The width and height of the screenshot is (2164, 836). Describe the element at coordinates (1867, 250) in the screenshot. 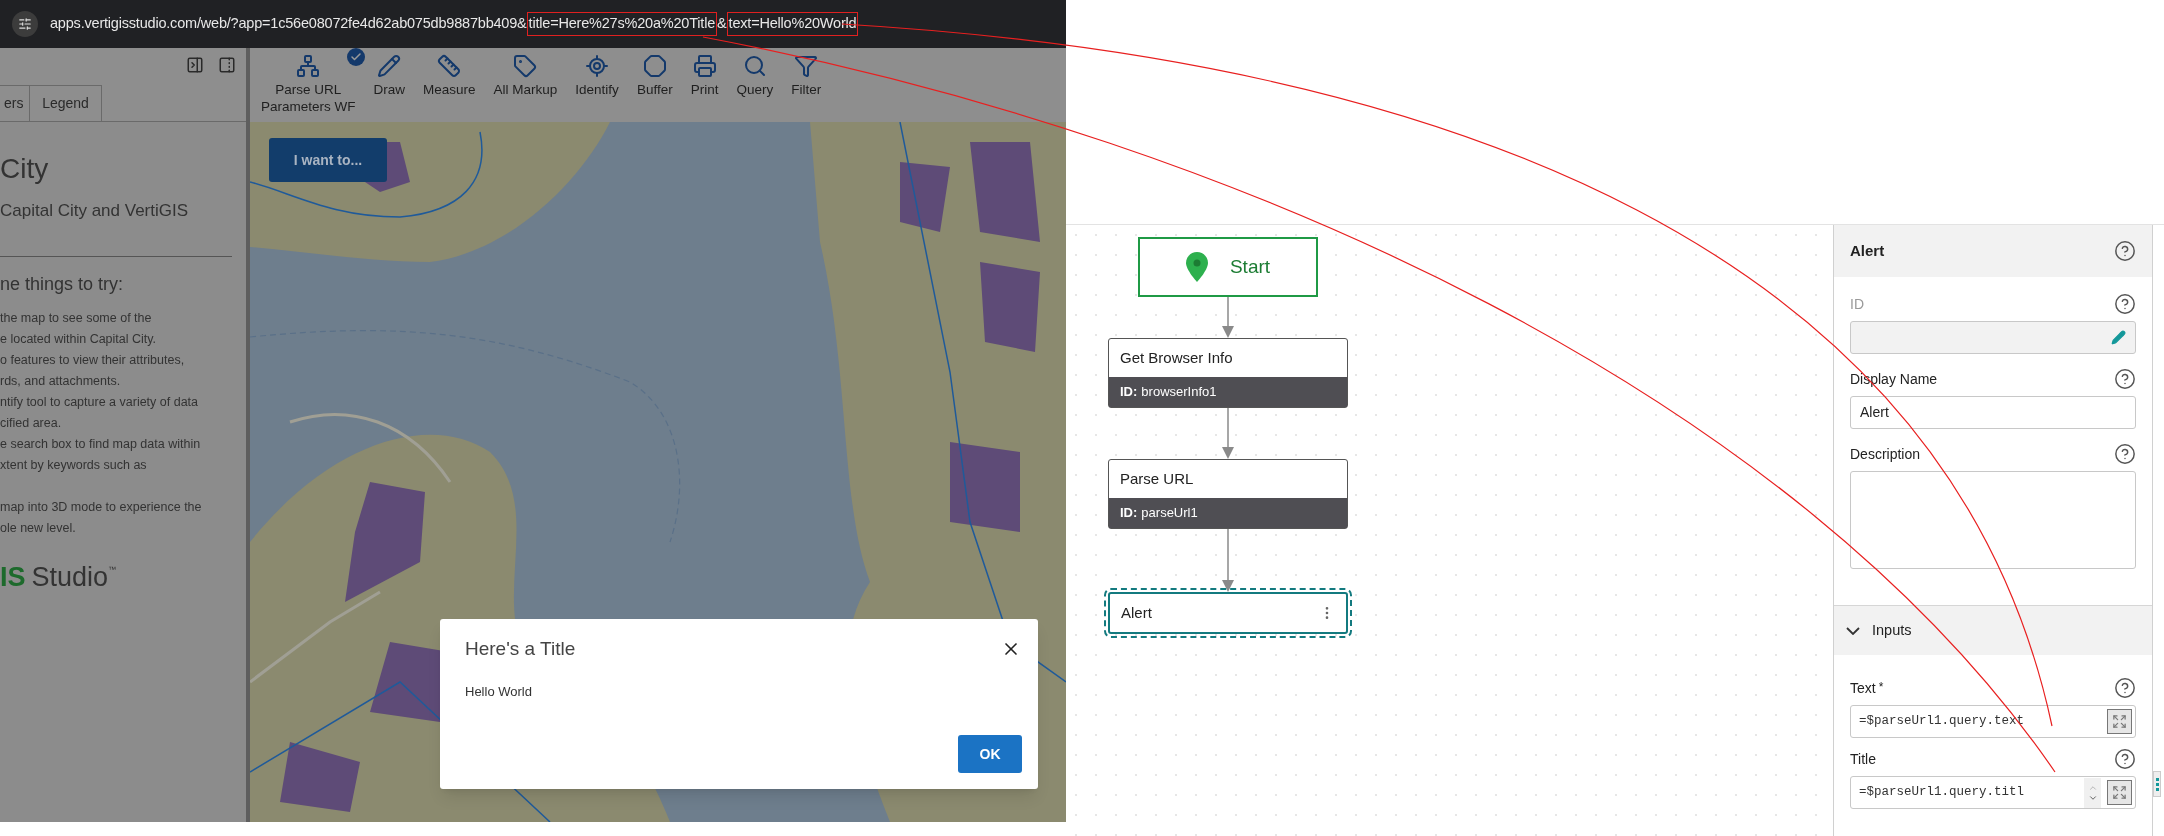

I see `panel-heading: Alert` at that location.